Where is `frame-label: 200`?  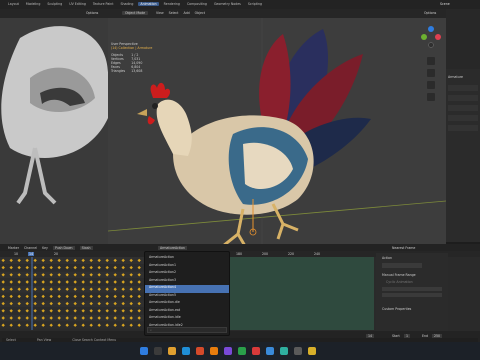 frame-label: 200 is located at coordinates (265, 254).